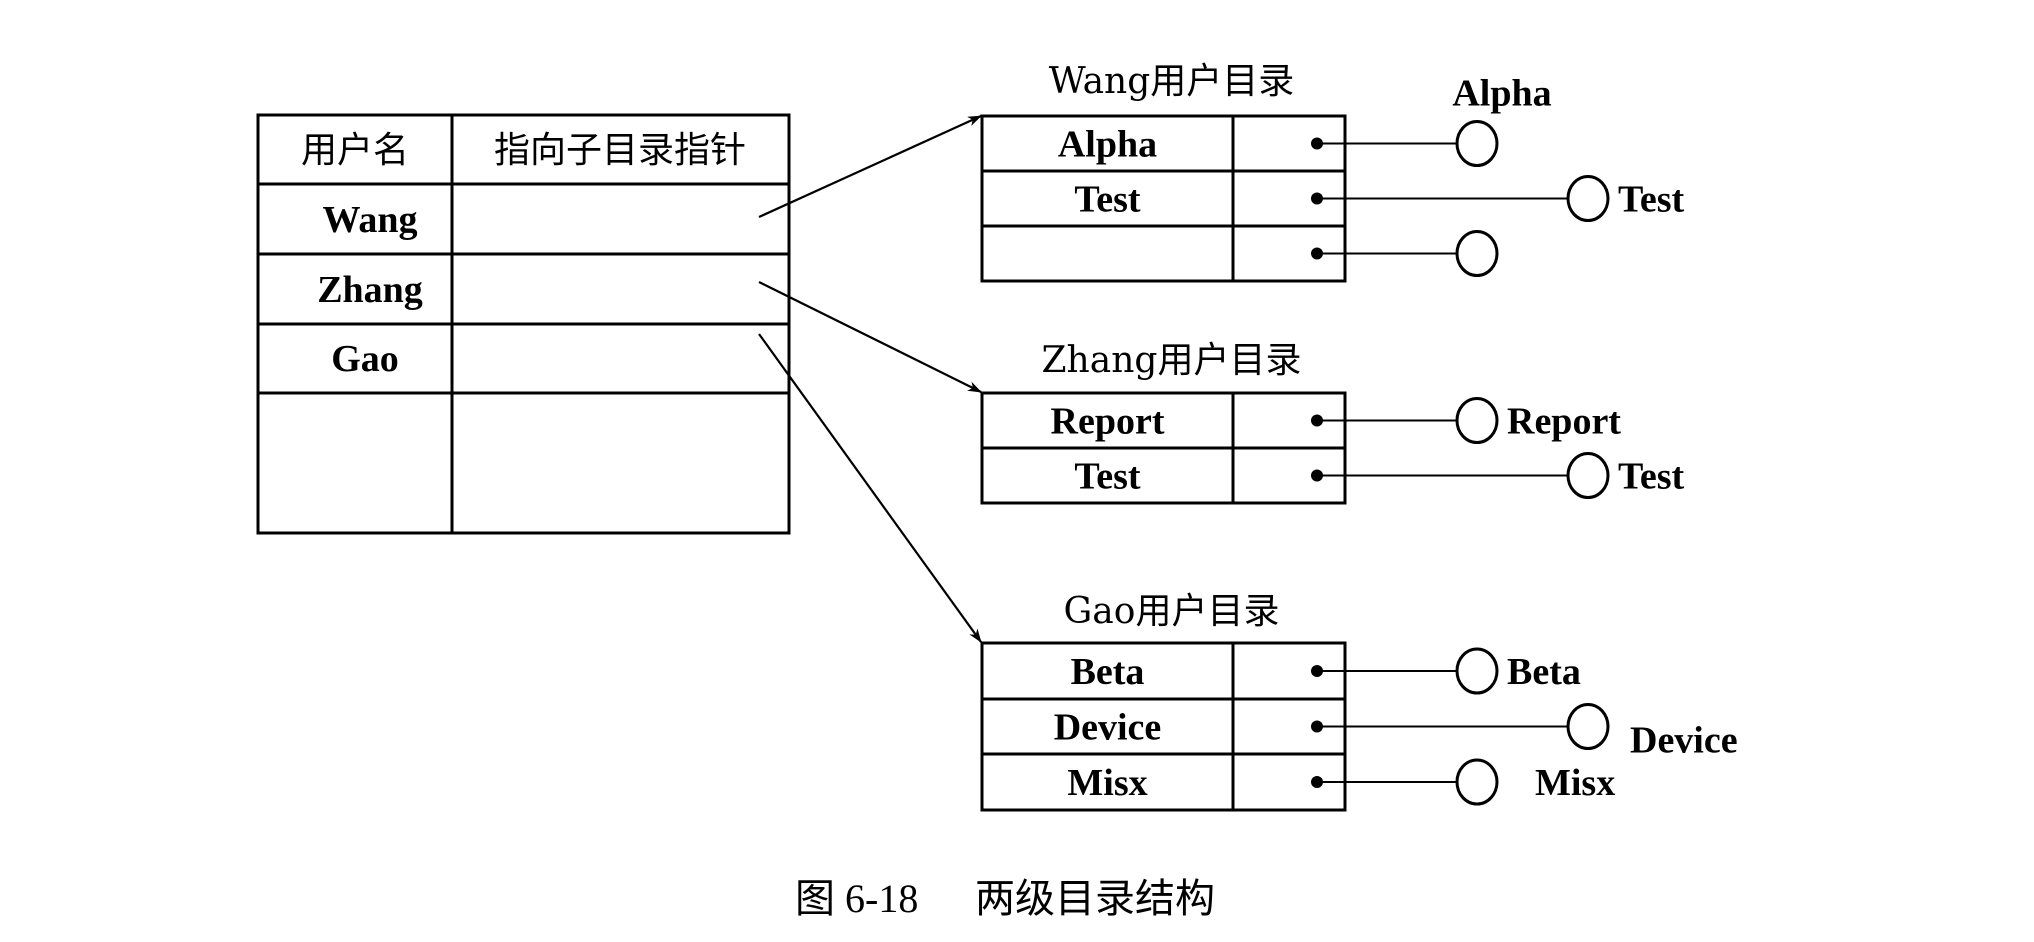  What do you see at coordinates (1108, 422) in the screenshot?
I see `directory-entry-name: Report` at bounding box center [1108, 422].